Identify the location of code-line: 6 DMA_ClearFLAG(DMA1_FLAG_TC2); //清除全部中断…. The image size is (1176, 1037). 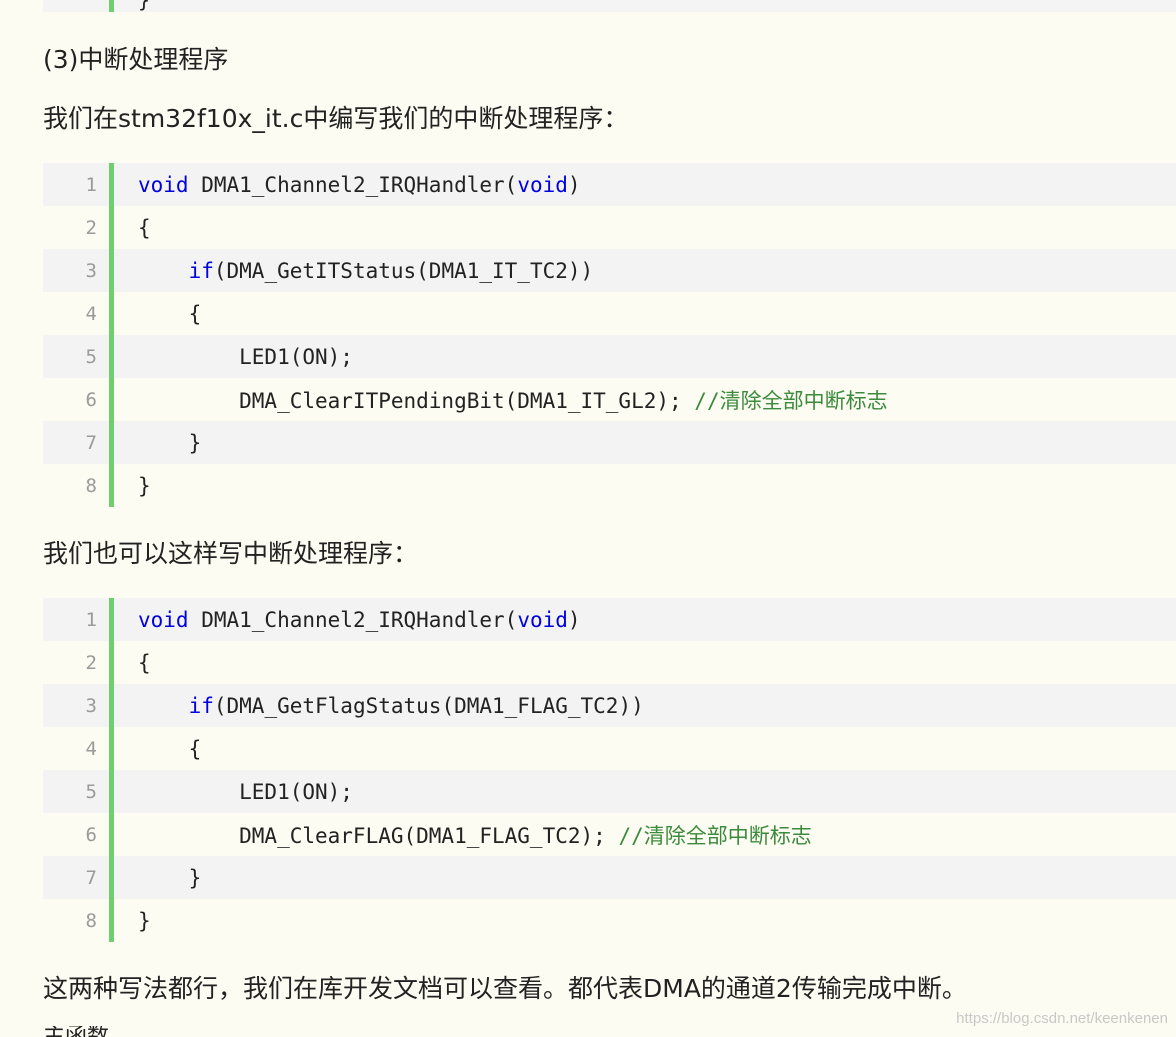
(609, 834).